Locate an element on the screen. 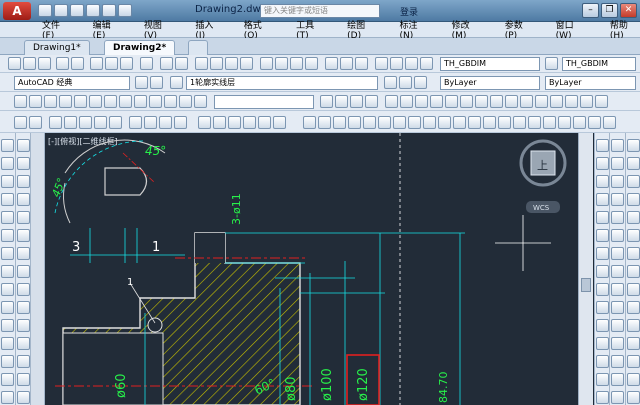 The width and height of the screenshot is (640, 405). osnap-icon is located at coordinates (602, 217).